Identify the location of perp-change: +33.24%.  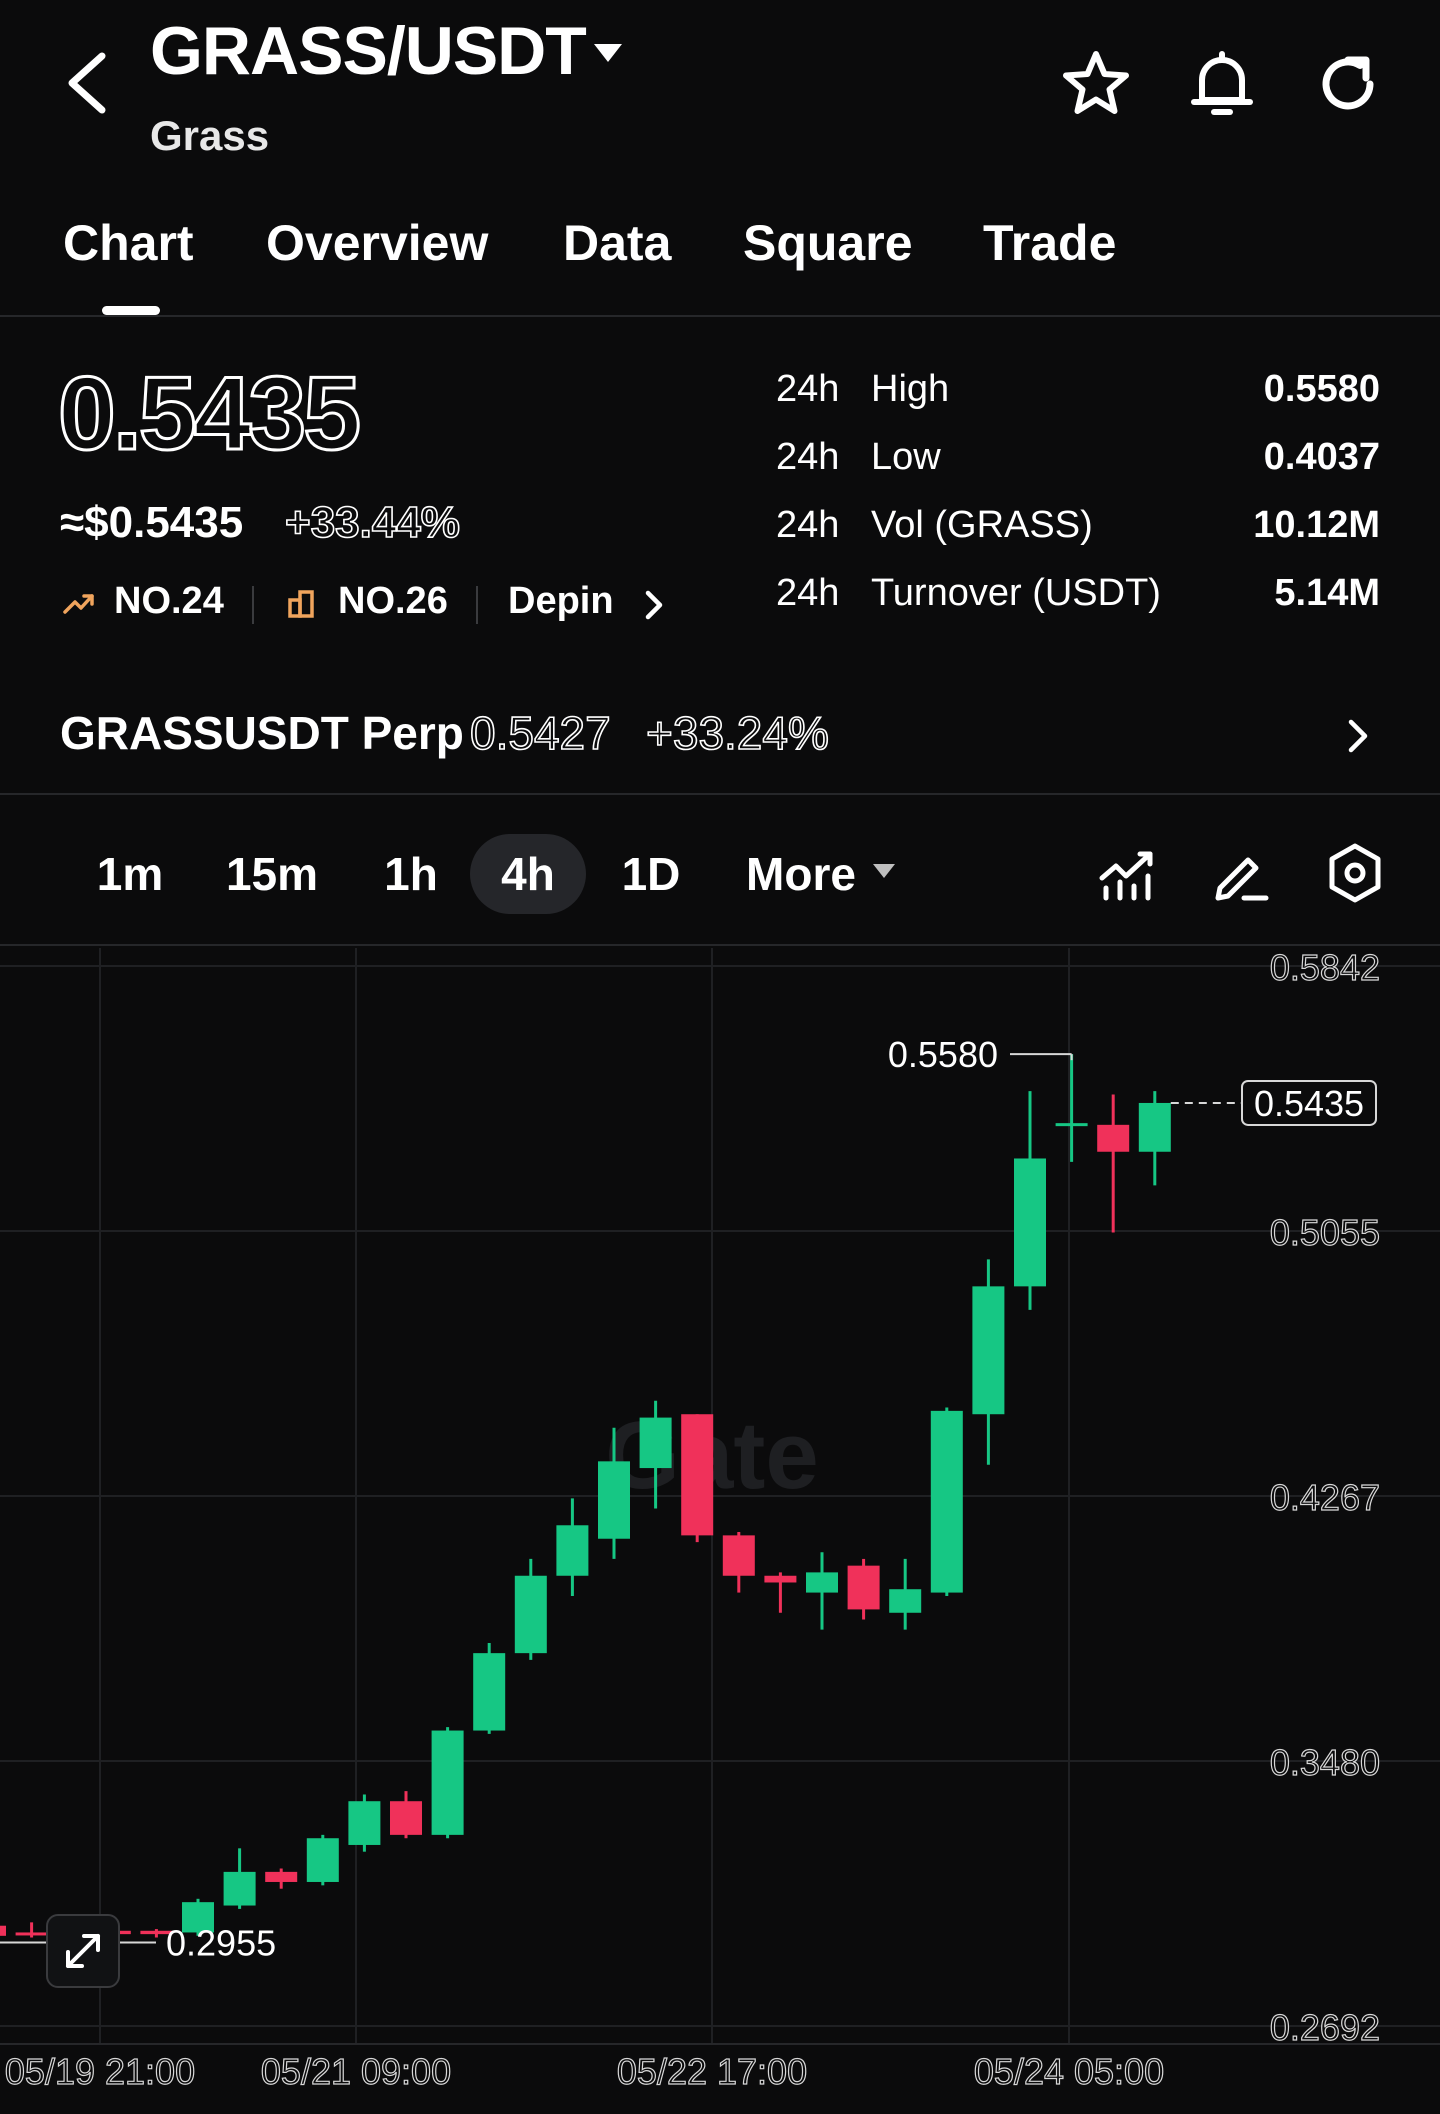
(737, 733).